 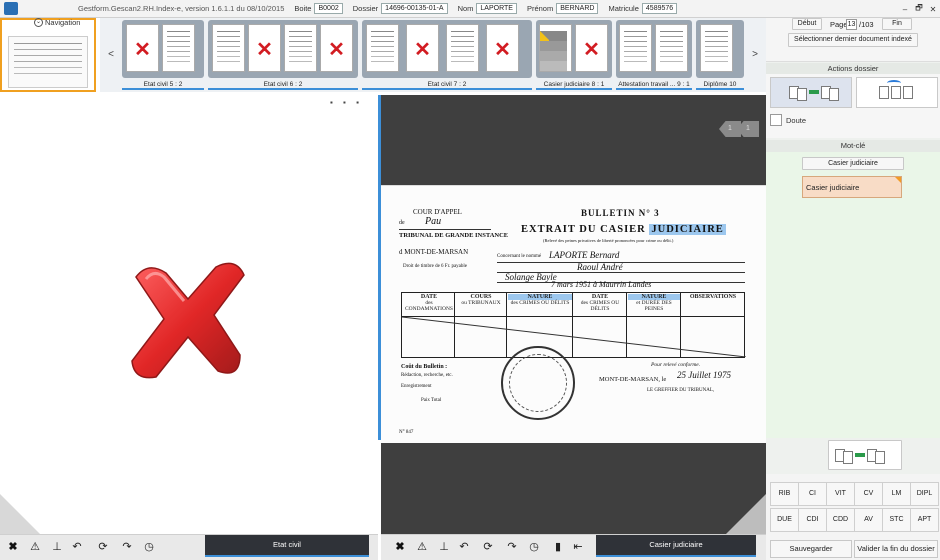 What do you see at coordinates (851, 24) in the screenshot?
I see `page-number-input: 13` at bounding box center [851, 24].